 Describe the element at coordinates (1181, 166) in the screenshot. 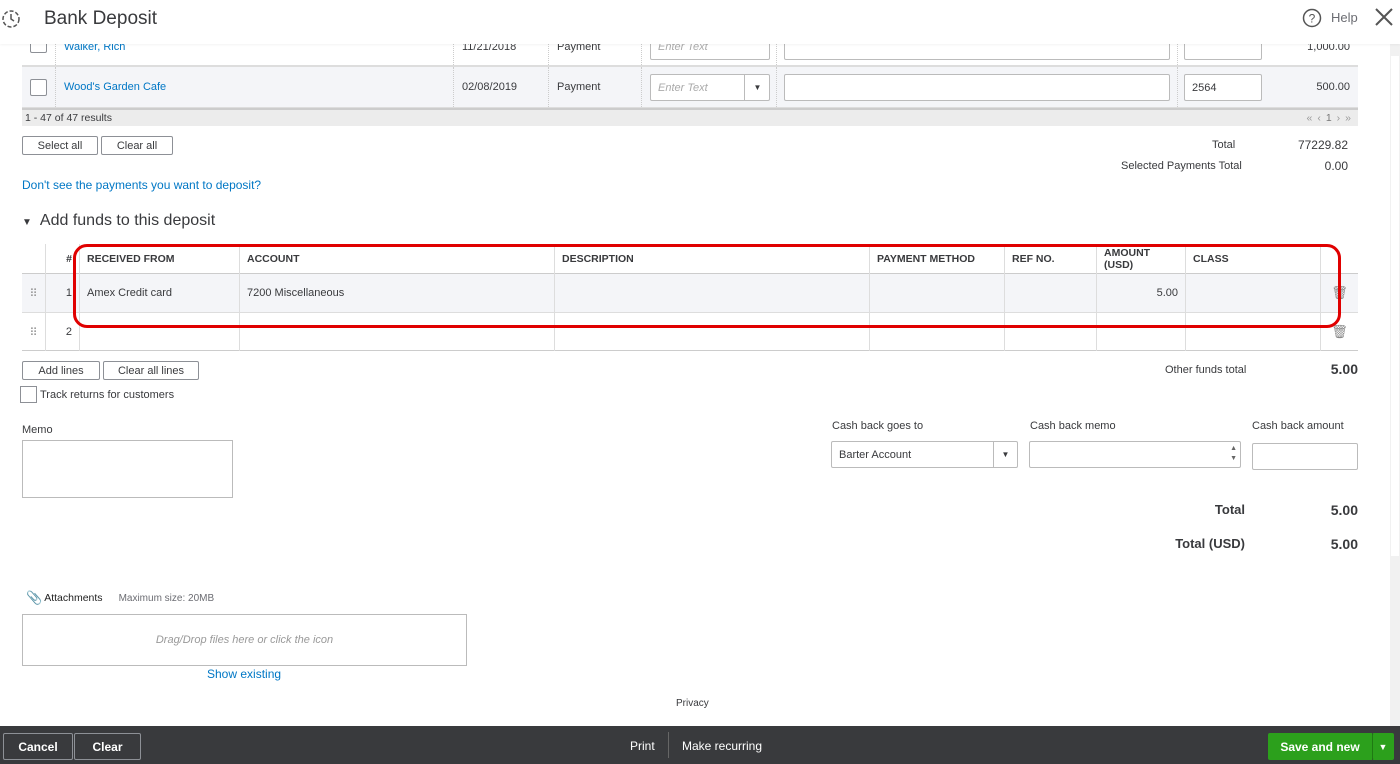

I see `selected-total-label: Selected Payments Total` at that location.